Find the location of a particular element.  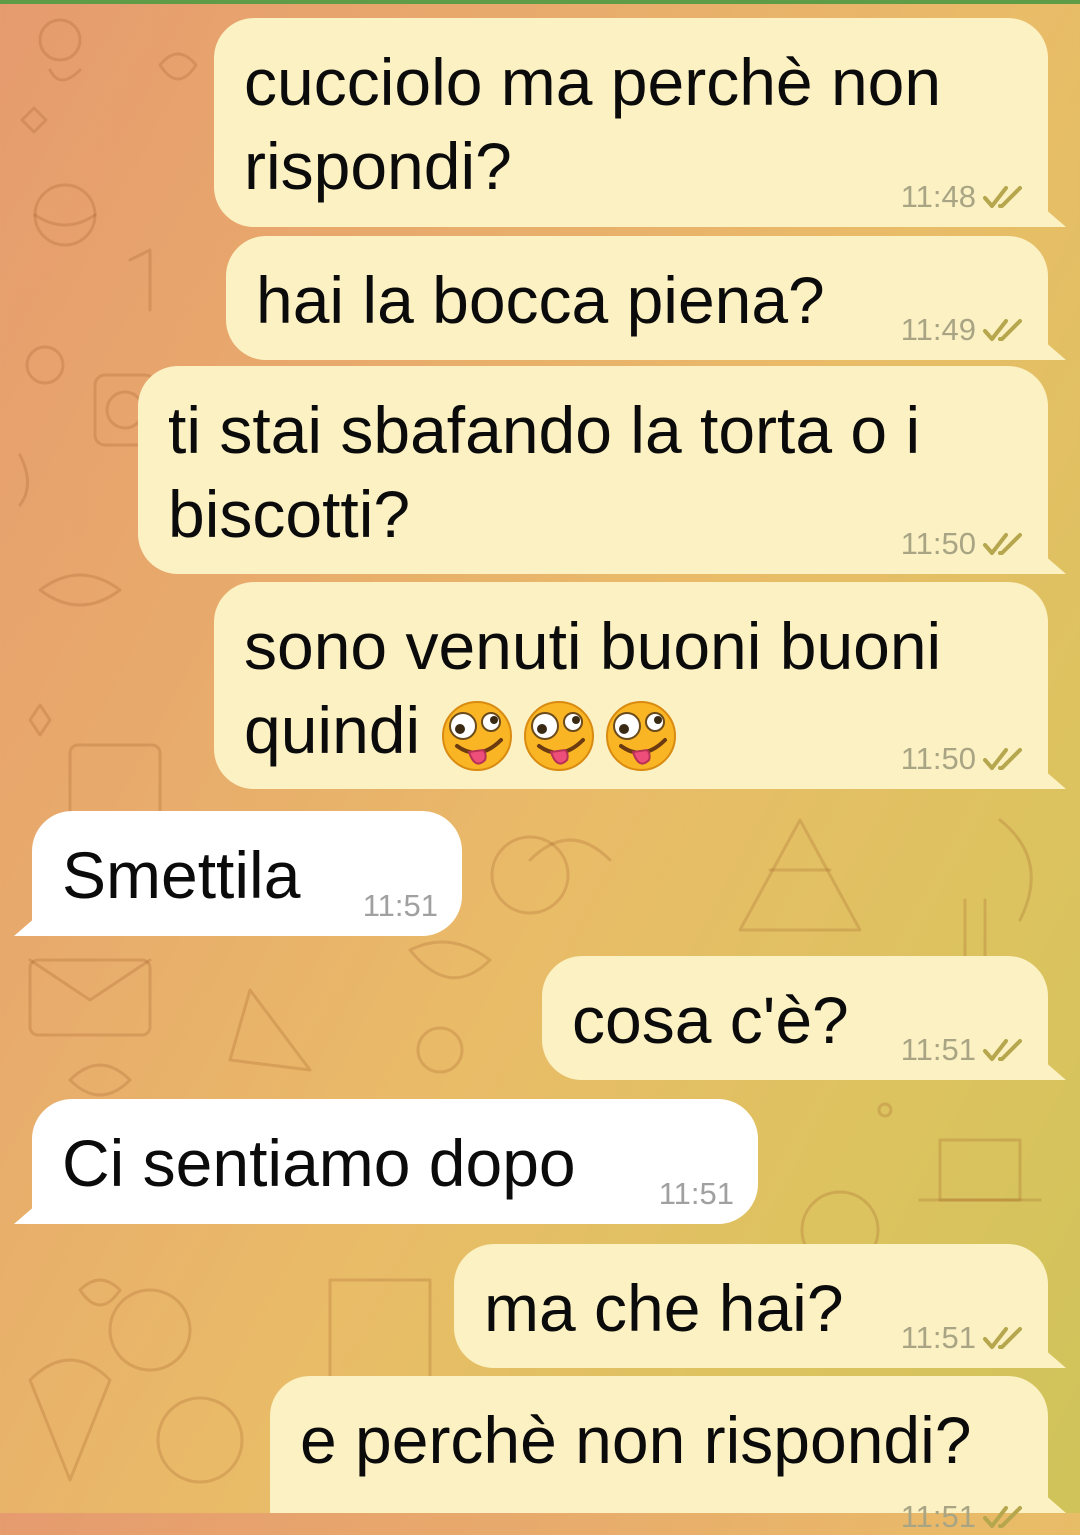

message-meta: 11:48 is located at coordinates (962, 197).